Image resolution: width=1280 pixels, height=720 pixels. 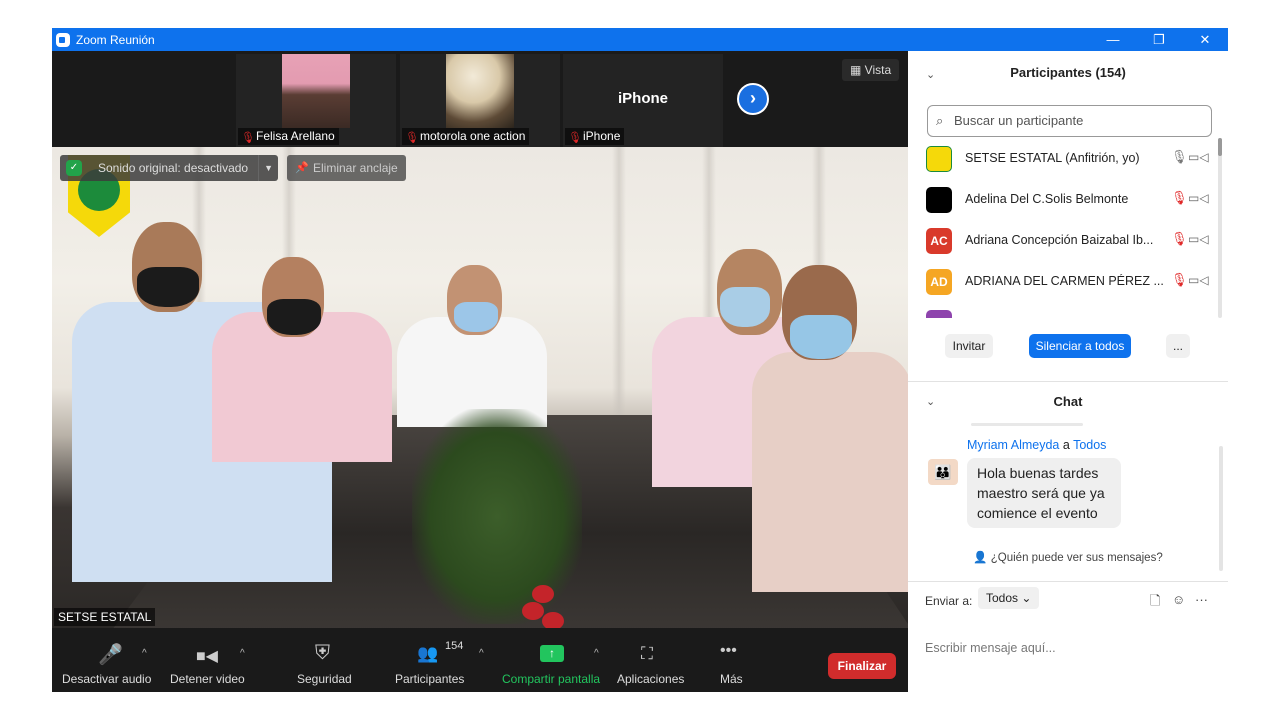 I want to click on participants-header: ⌄ Participantes (154), so click(x=1068, y=73).